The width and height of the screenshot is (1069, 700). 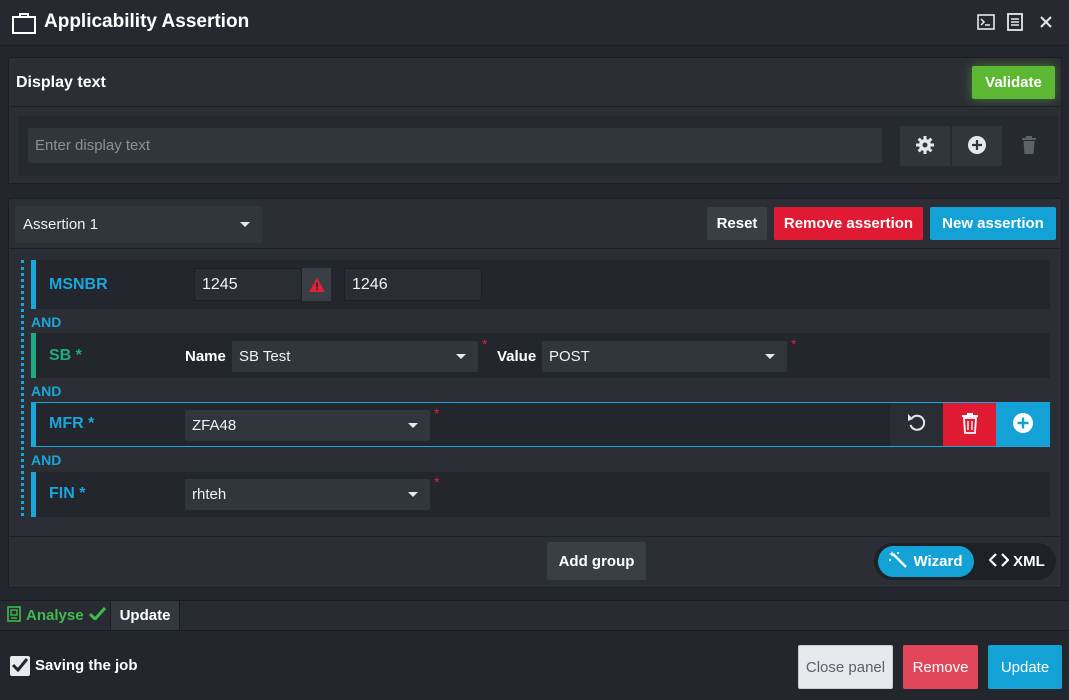 I want to click on condition-row-fin, so click(x=540, y=494).